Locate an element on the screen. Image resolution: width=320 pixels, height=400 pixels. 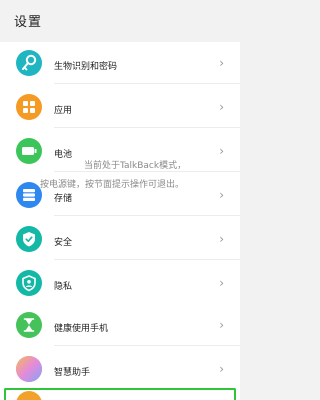
settings-item-label: 存储 is located at coordinates (63, 199).